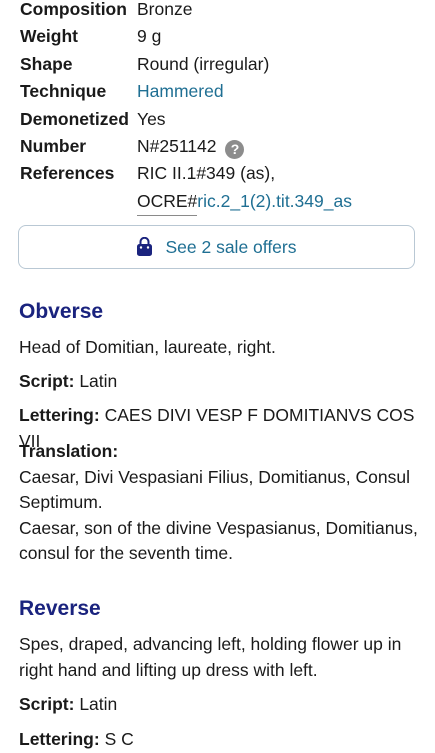 The height and width of the screenshot is (753, 435). Describe the element at coordinates (63, 91) in the screenshot. I see `spec-label: Technique` at that location.